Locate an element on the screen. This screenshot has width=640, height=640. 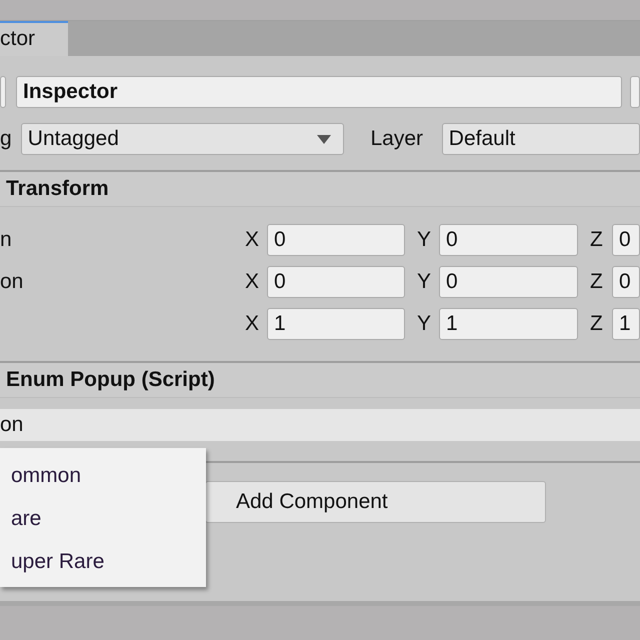
tag-dropdown: Untagged is located at coordinates (182, 139).